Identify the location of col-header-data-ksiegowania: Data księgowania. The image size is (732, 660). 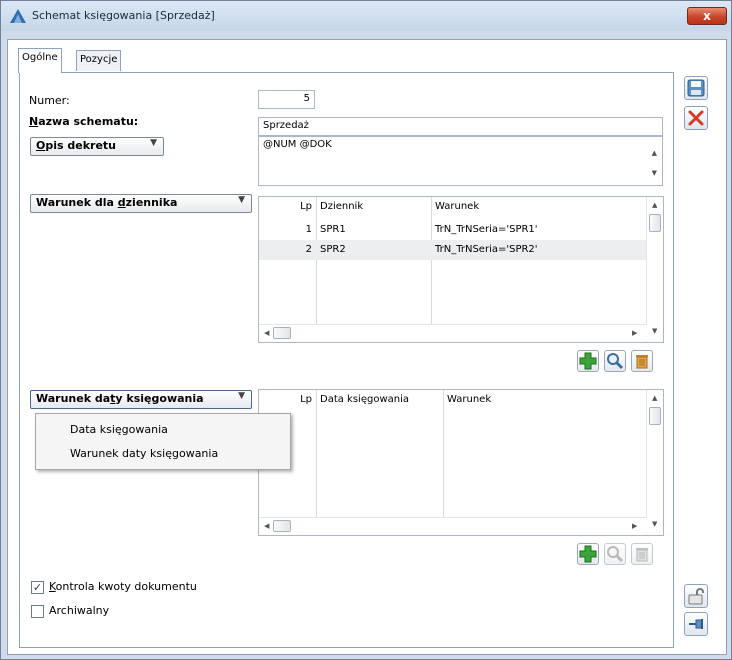
(364, 399).